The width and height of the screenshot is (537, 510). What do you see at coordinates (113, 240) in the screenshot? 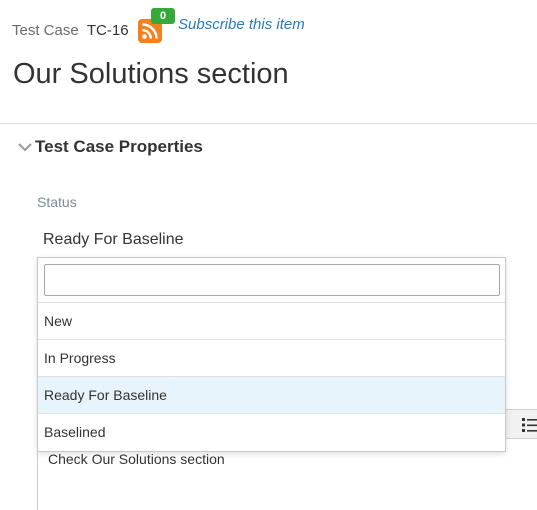
I see `status-value: Ready For Baseline` at bounding box center [113, 240].